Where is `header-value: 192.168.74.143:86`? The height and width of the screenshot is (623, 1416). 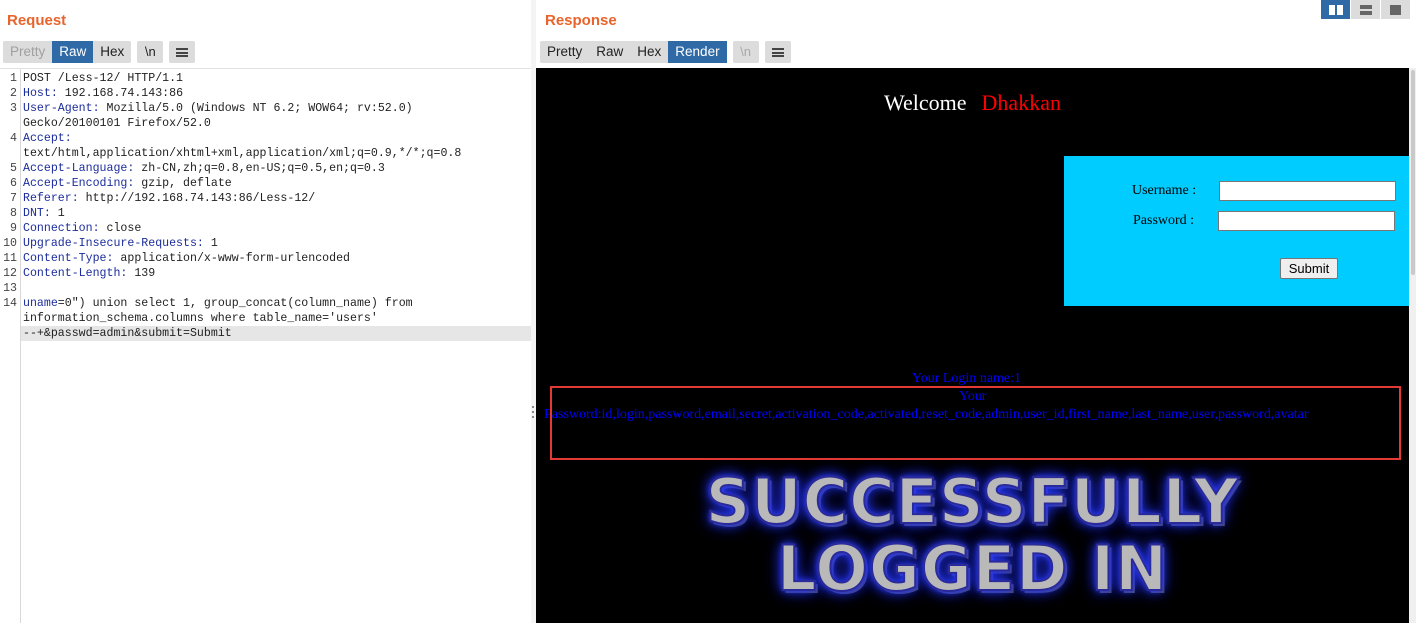
header-value: 192.168.74.143:86 is located at coordinates (120, 93).